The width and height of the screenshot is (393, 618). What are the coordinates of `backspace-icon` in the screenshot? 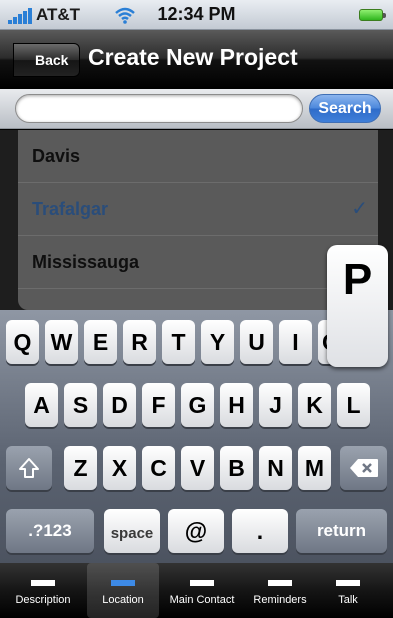 It's located at (363, 468).